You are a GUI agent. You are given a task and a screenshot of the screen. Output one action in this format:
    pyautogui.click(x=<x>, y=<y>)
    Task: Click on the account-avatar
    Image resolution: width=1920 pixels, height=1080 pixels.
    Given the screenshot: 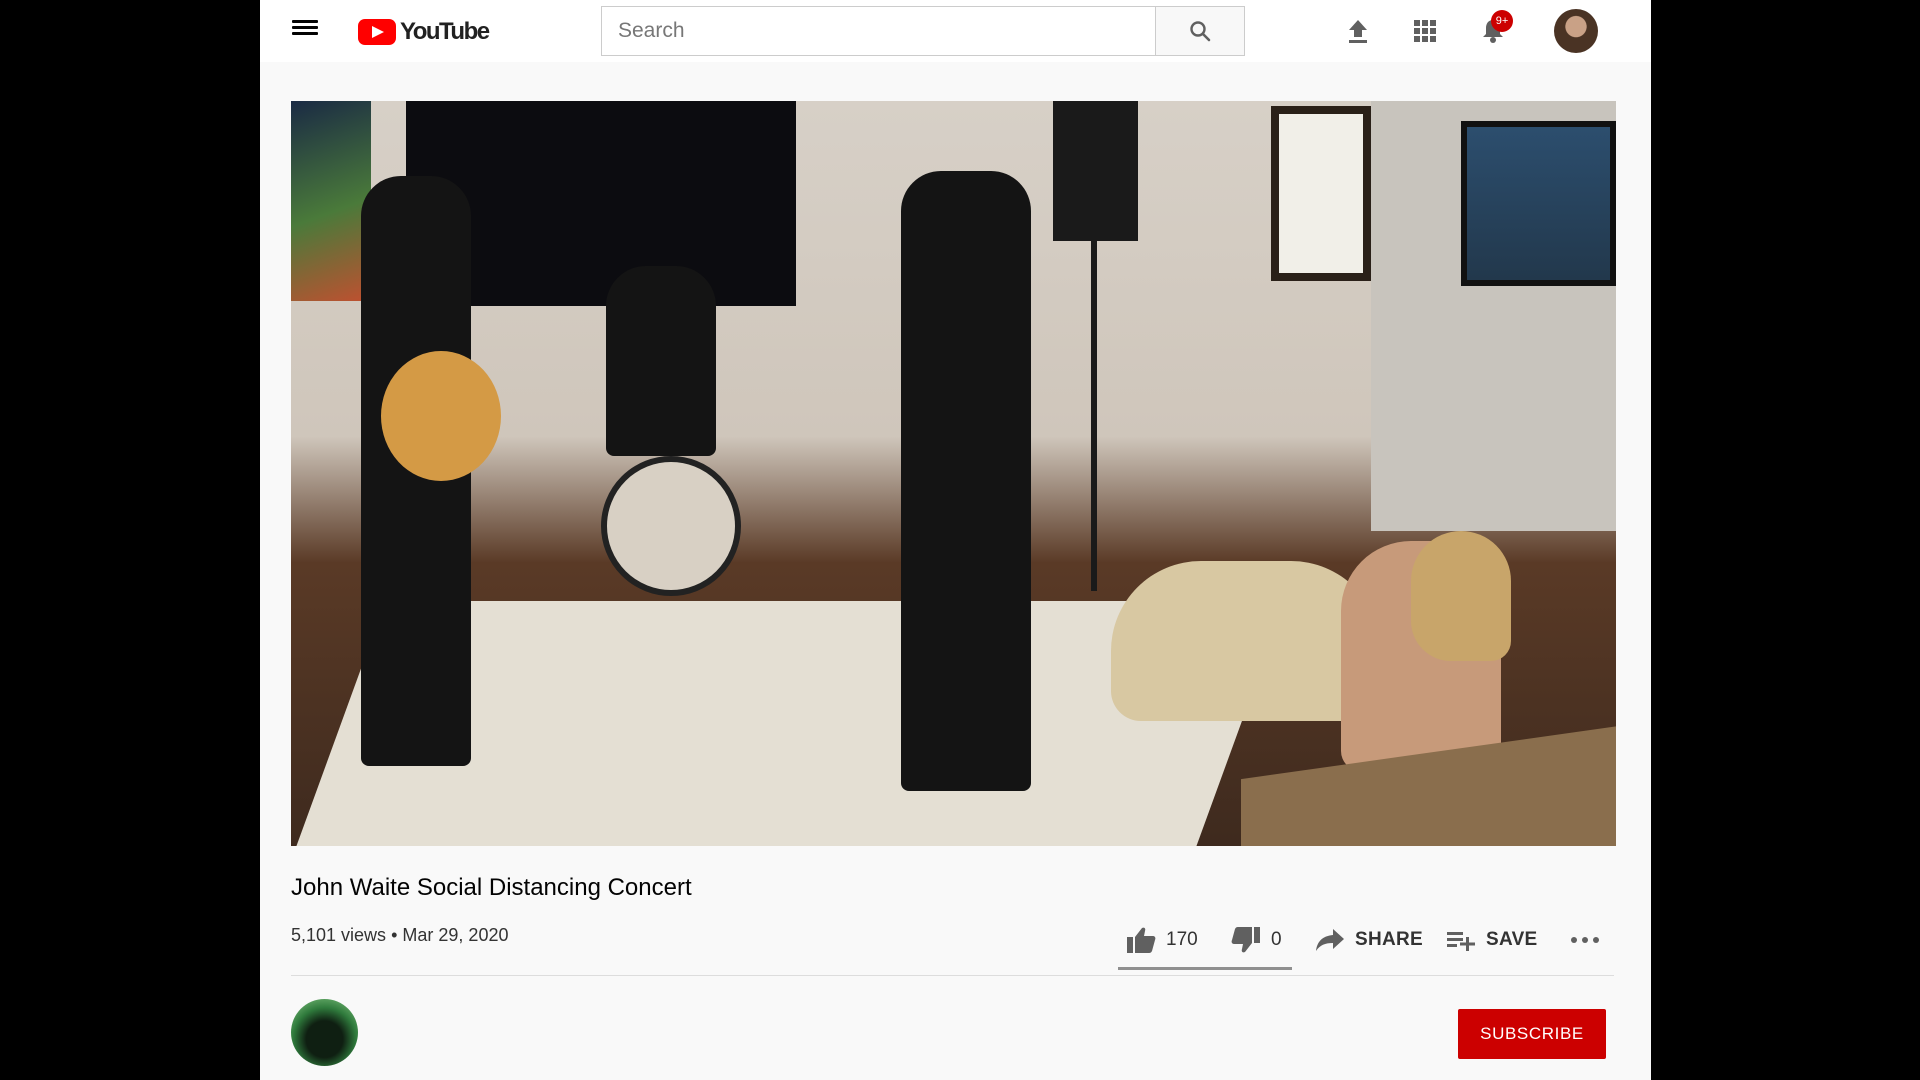 What is the action you would take?
    pyautogui.click(x=1576, y=31)
    